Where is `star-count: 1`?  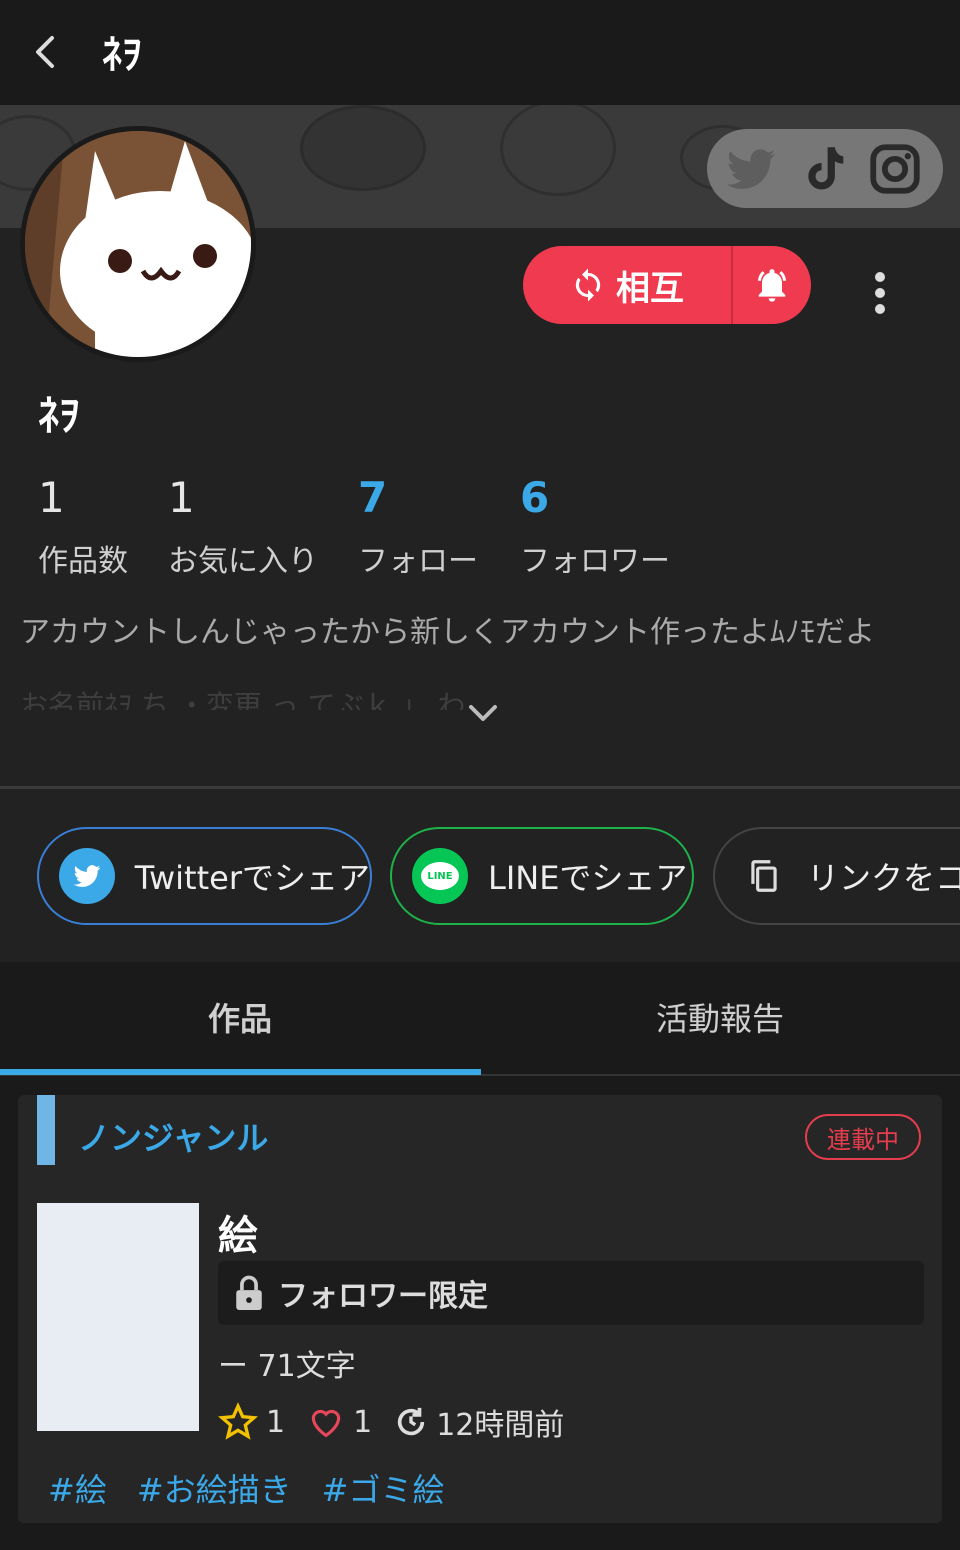 star-count: 1 is located at coordinates (276, 1422).